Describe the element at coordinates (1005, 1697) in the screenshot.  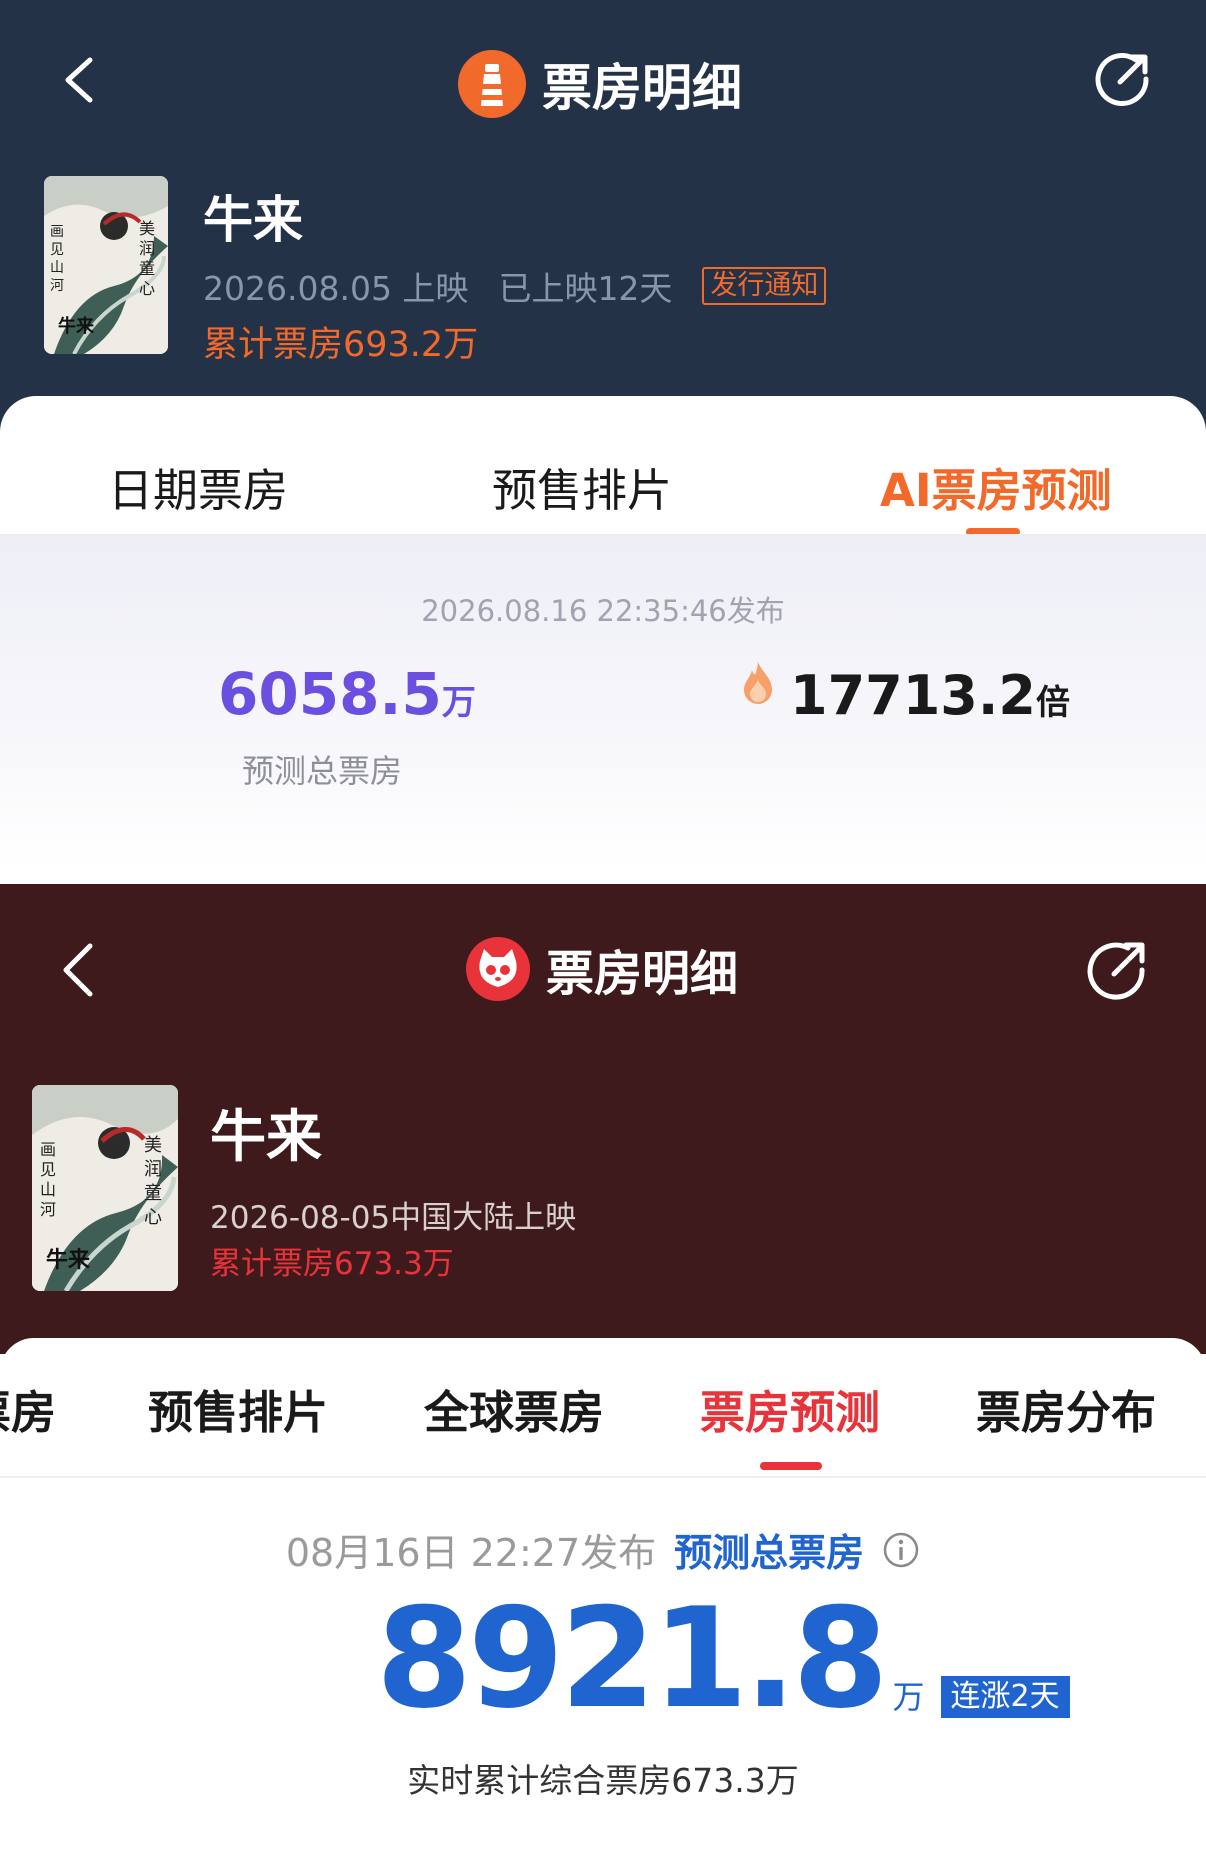
I see `trend-badge: 连涨2天` at that location.